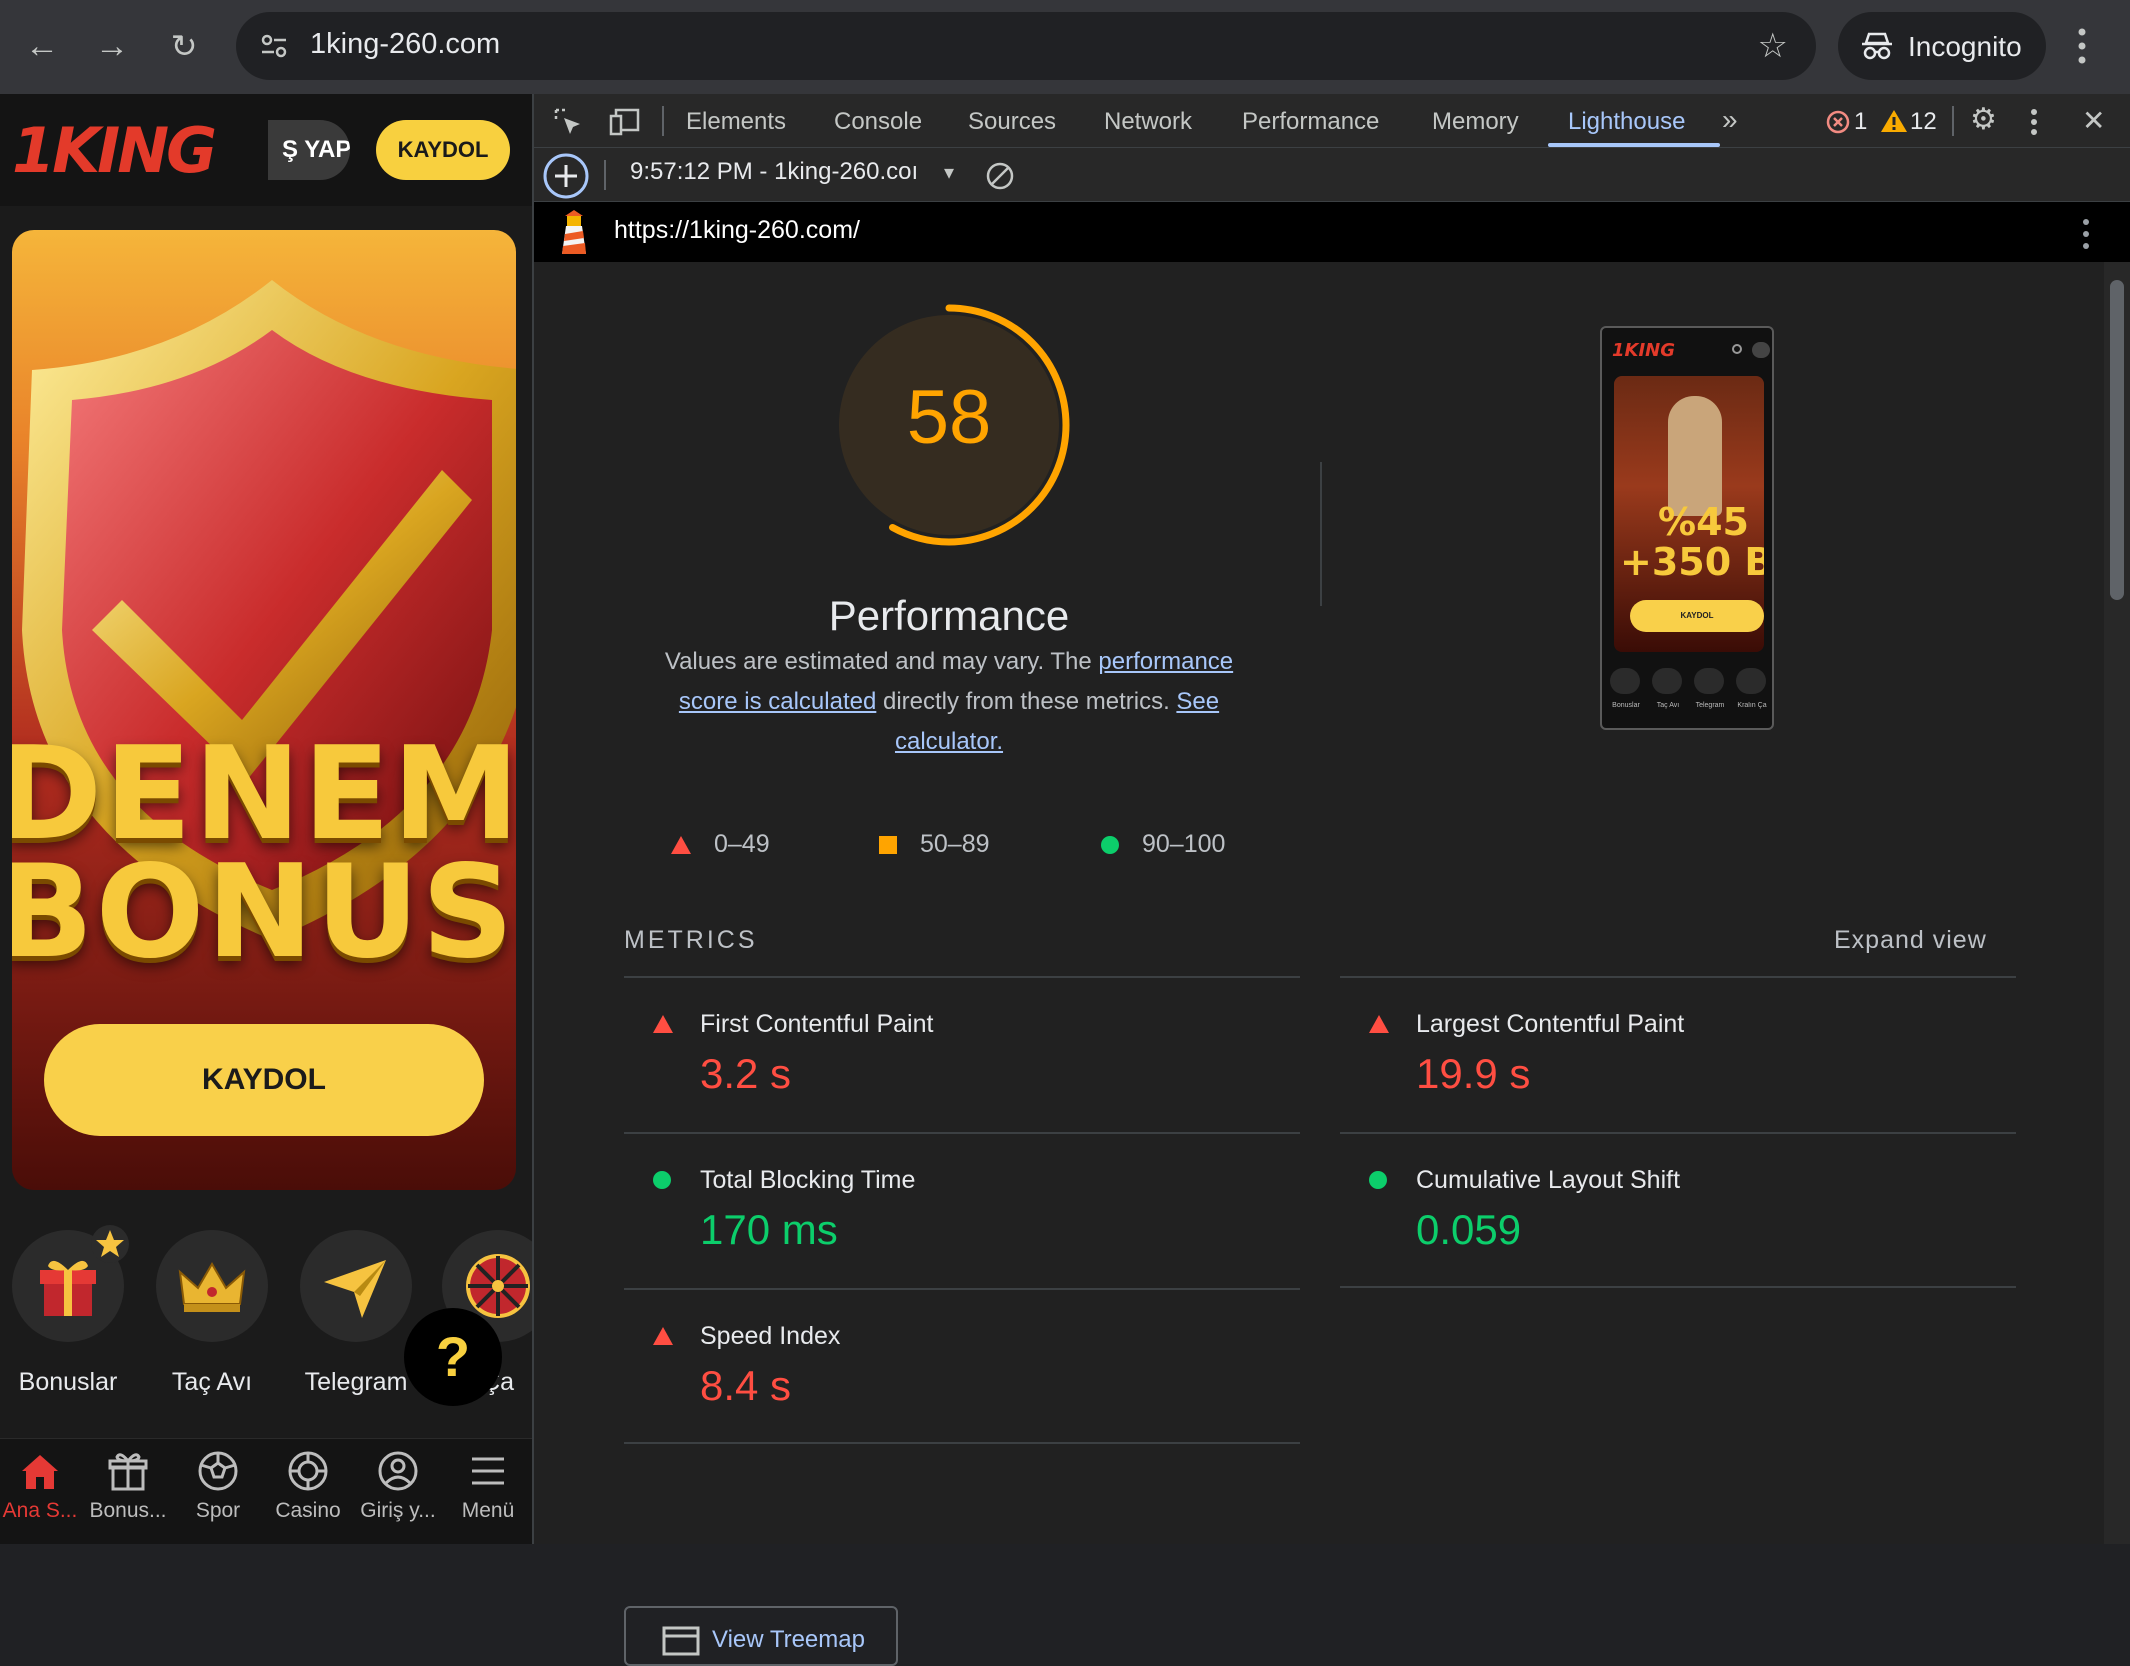 The width and height of the screenshot is (2130, 1666). Describe the element at coordinates (2034, 122) in the screenshot. I see `devtools-menu-icon` at that location.